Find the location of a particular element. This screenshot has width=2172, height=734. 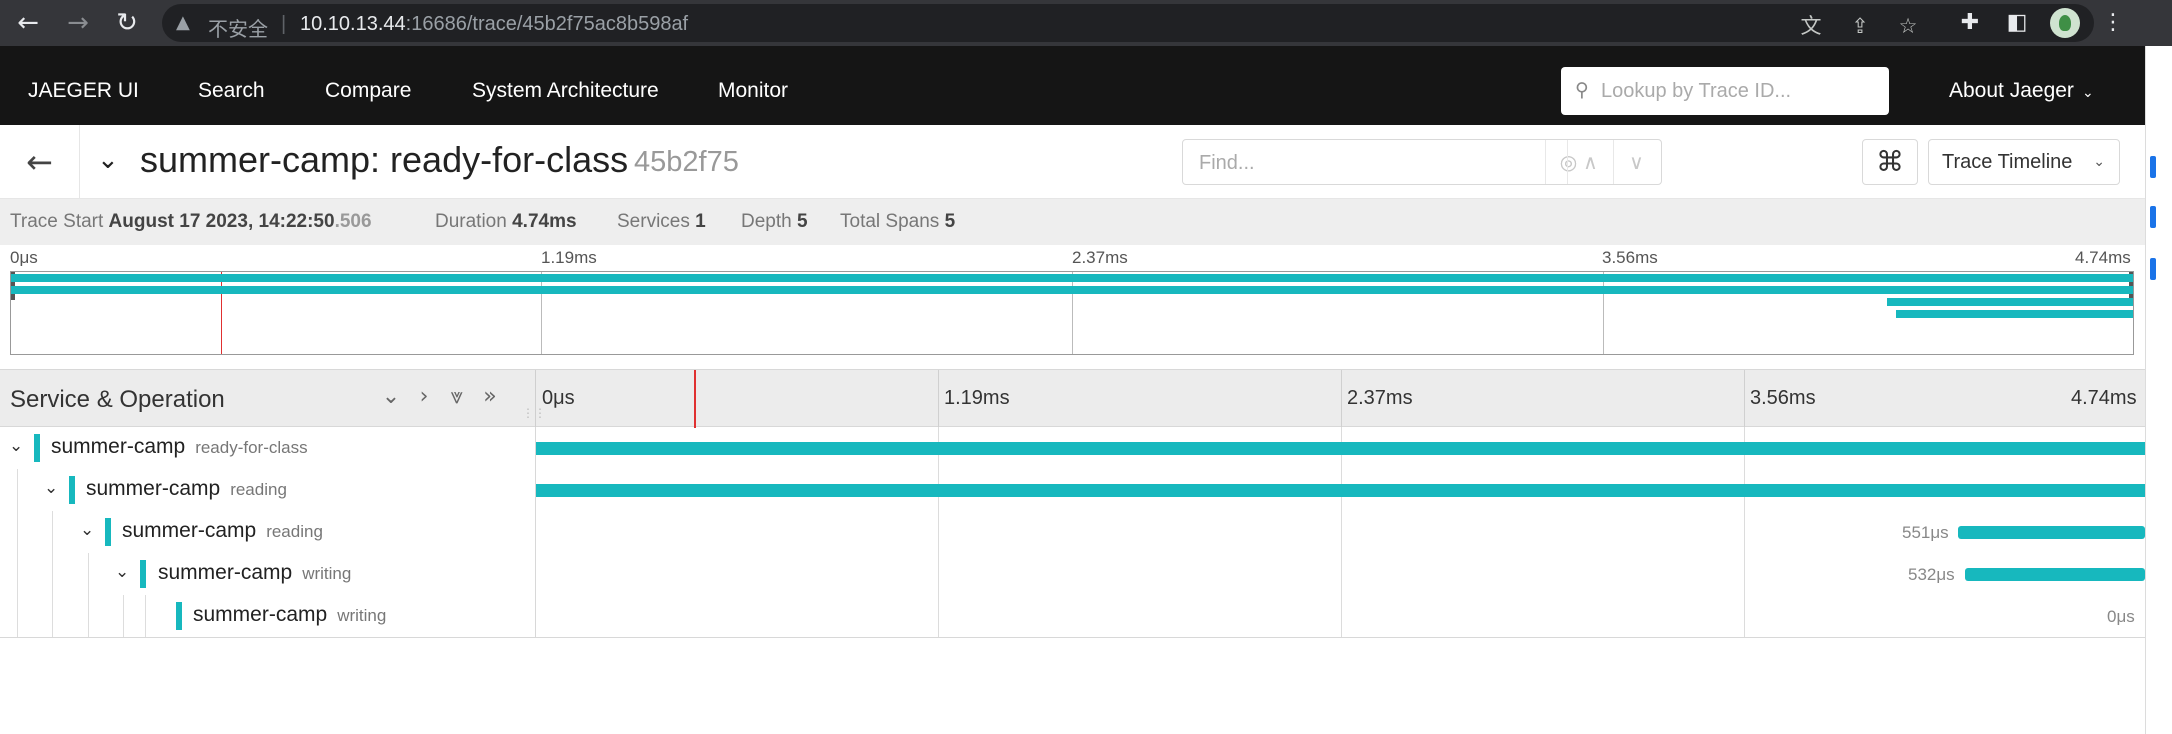

trace-depth: Depth 5 is located at coordinates (774, 222).